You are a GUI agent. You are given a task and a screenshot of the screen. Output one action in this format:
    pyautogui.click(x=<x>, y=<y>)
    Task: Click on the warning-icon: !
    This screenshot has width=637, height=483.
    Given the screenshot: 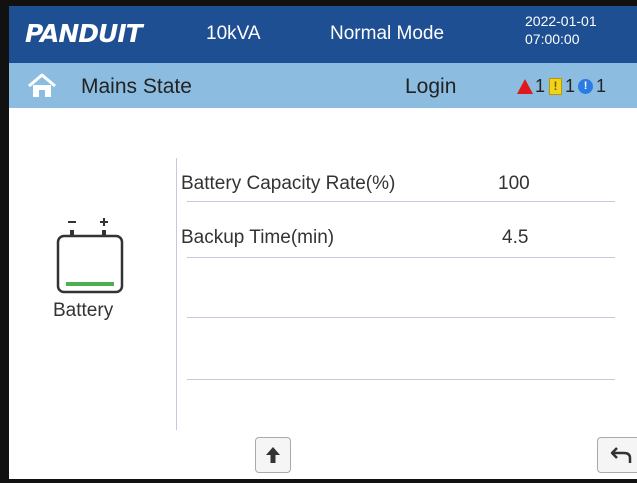 What is the action you would take?
    pyautogui.click(x=556, y=86)
    